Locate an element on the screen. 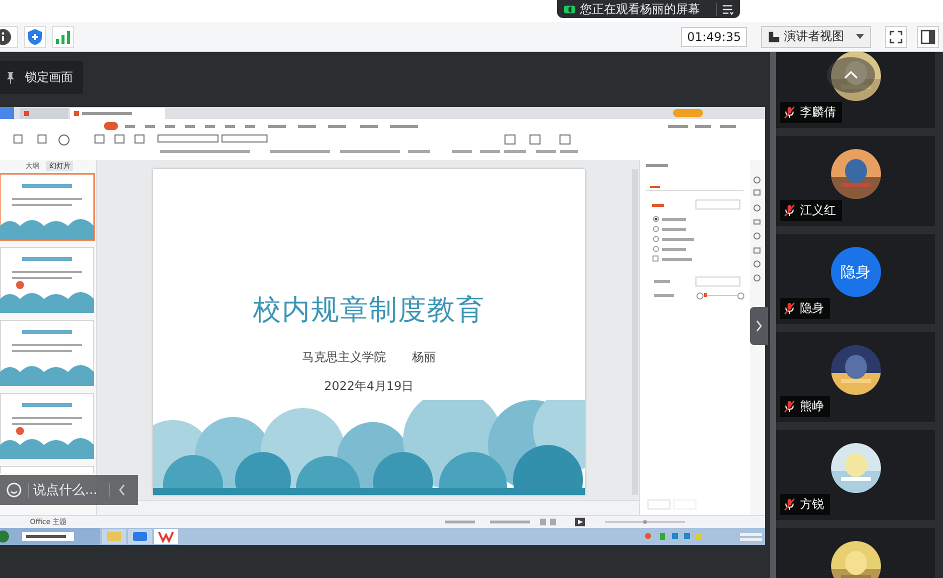  pin-icon is located at coordinates (10, 77).